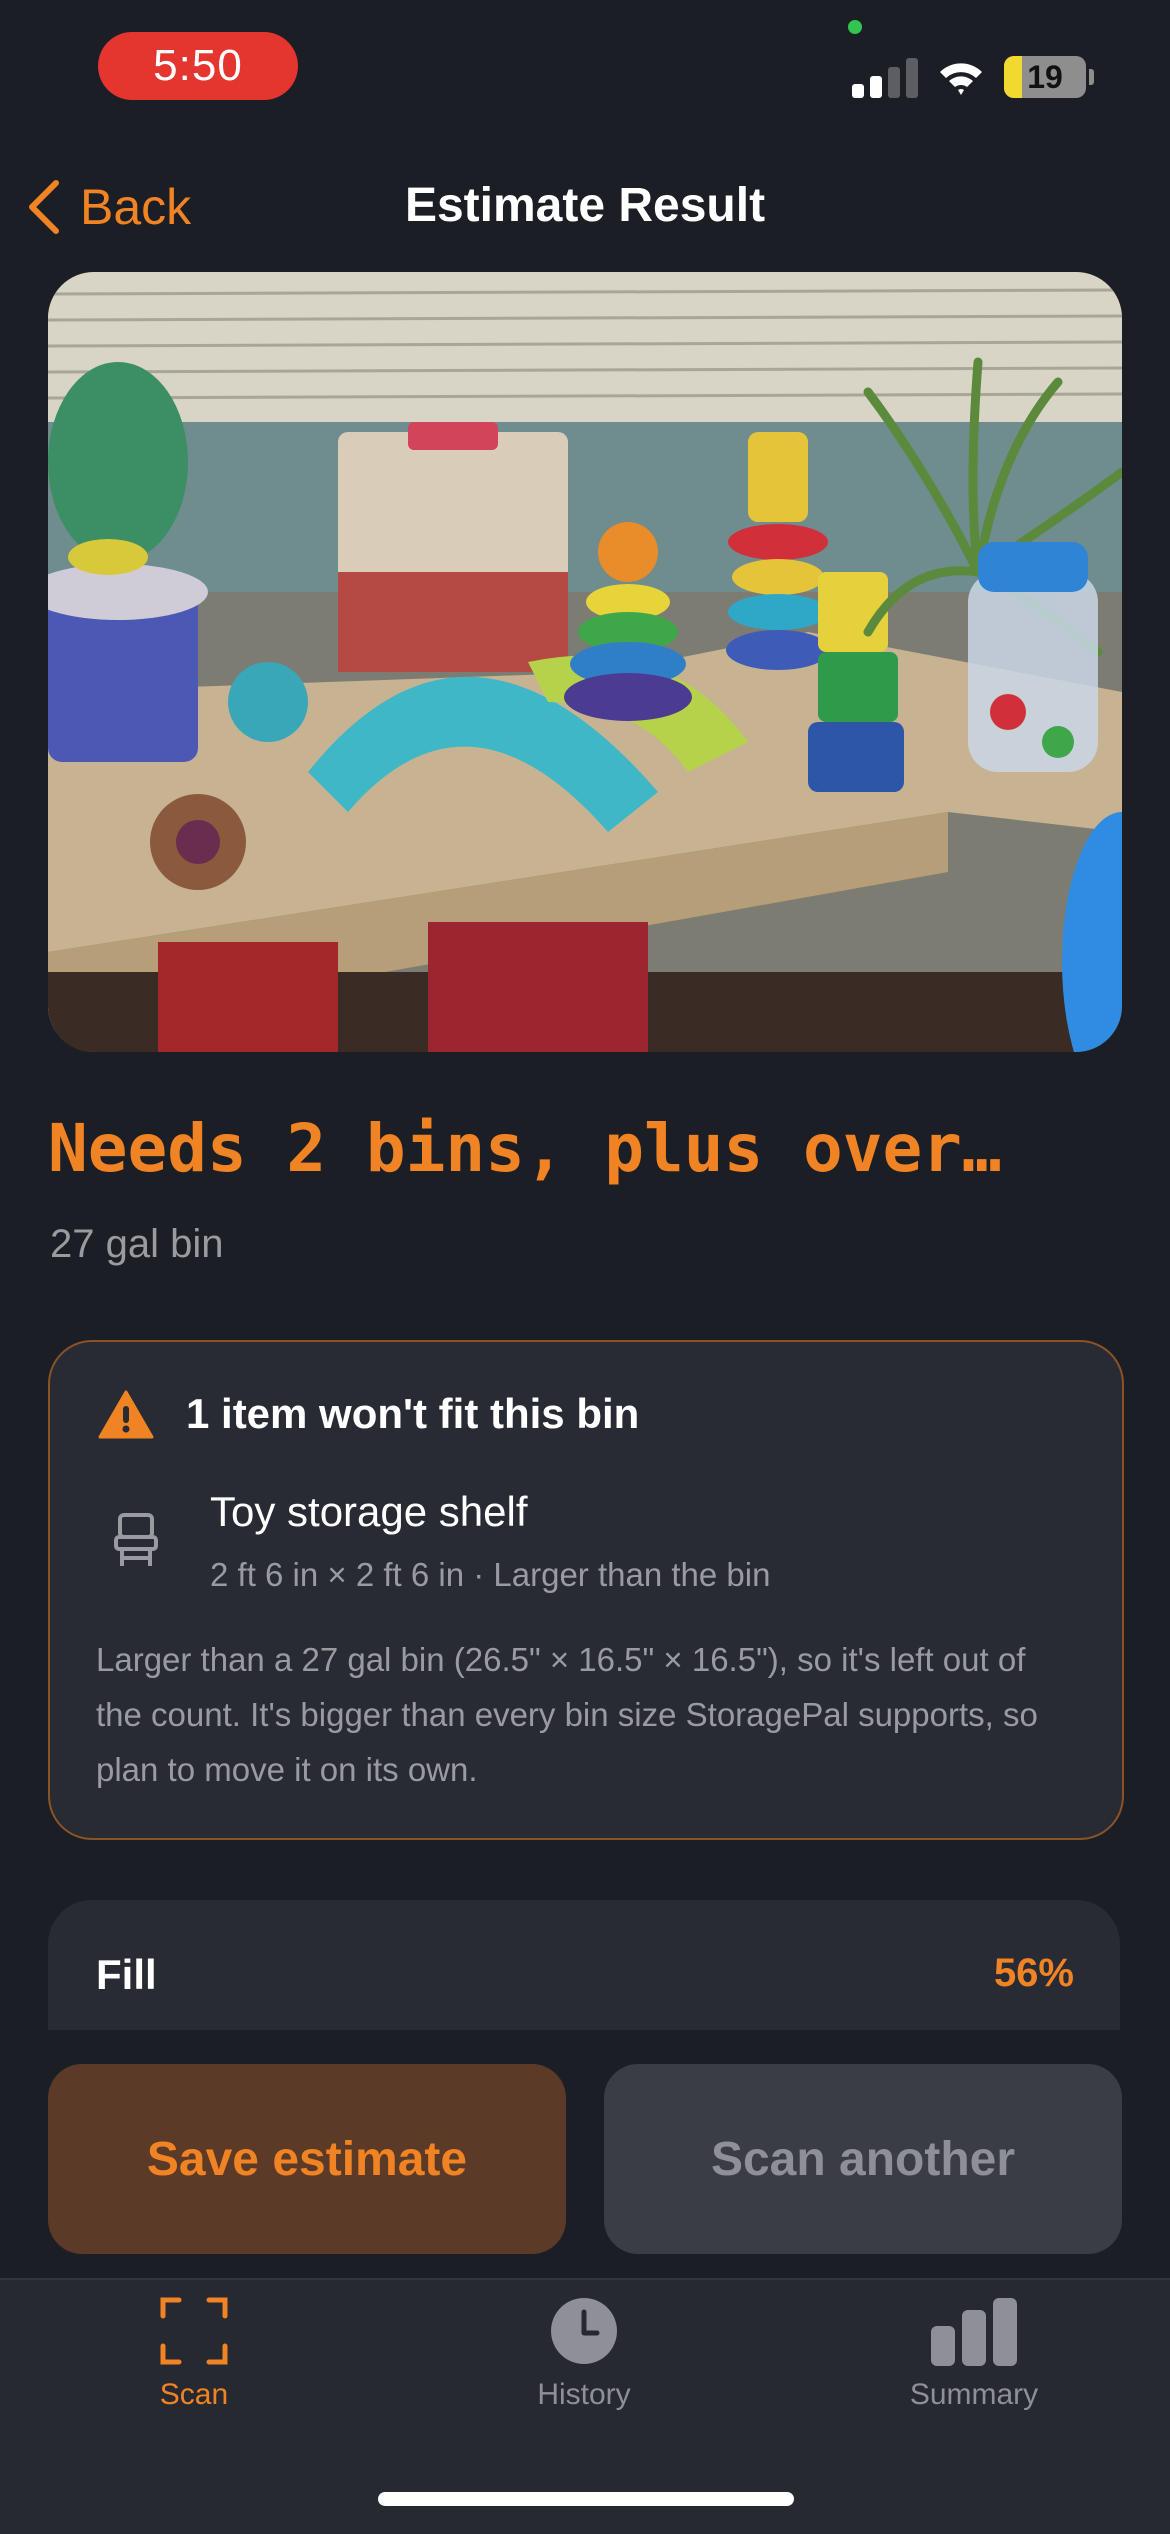 Image resolution: width=1170 pixels, height=2534 pixels. I want to click on home-indicator, so click(586, 2499).